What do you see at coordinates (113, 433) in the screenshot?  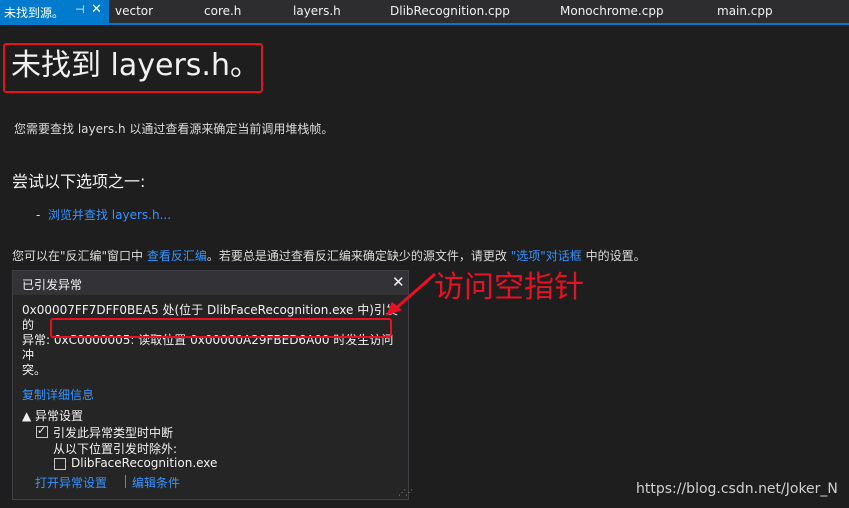 I see `break-on-type-label: 引发此异常类型时中断` at bounding box center [113, 433].